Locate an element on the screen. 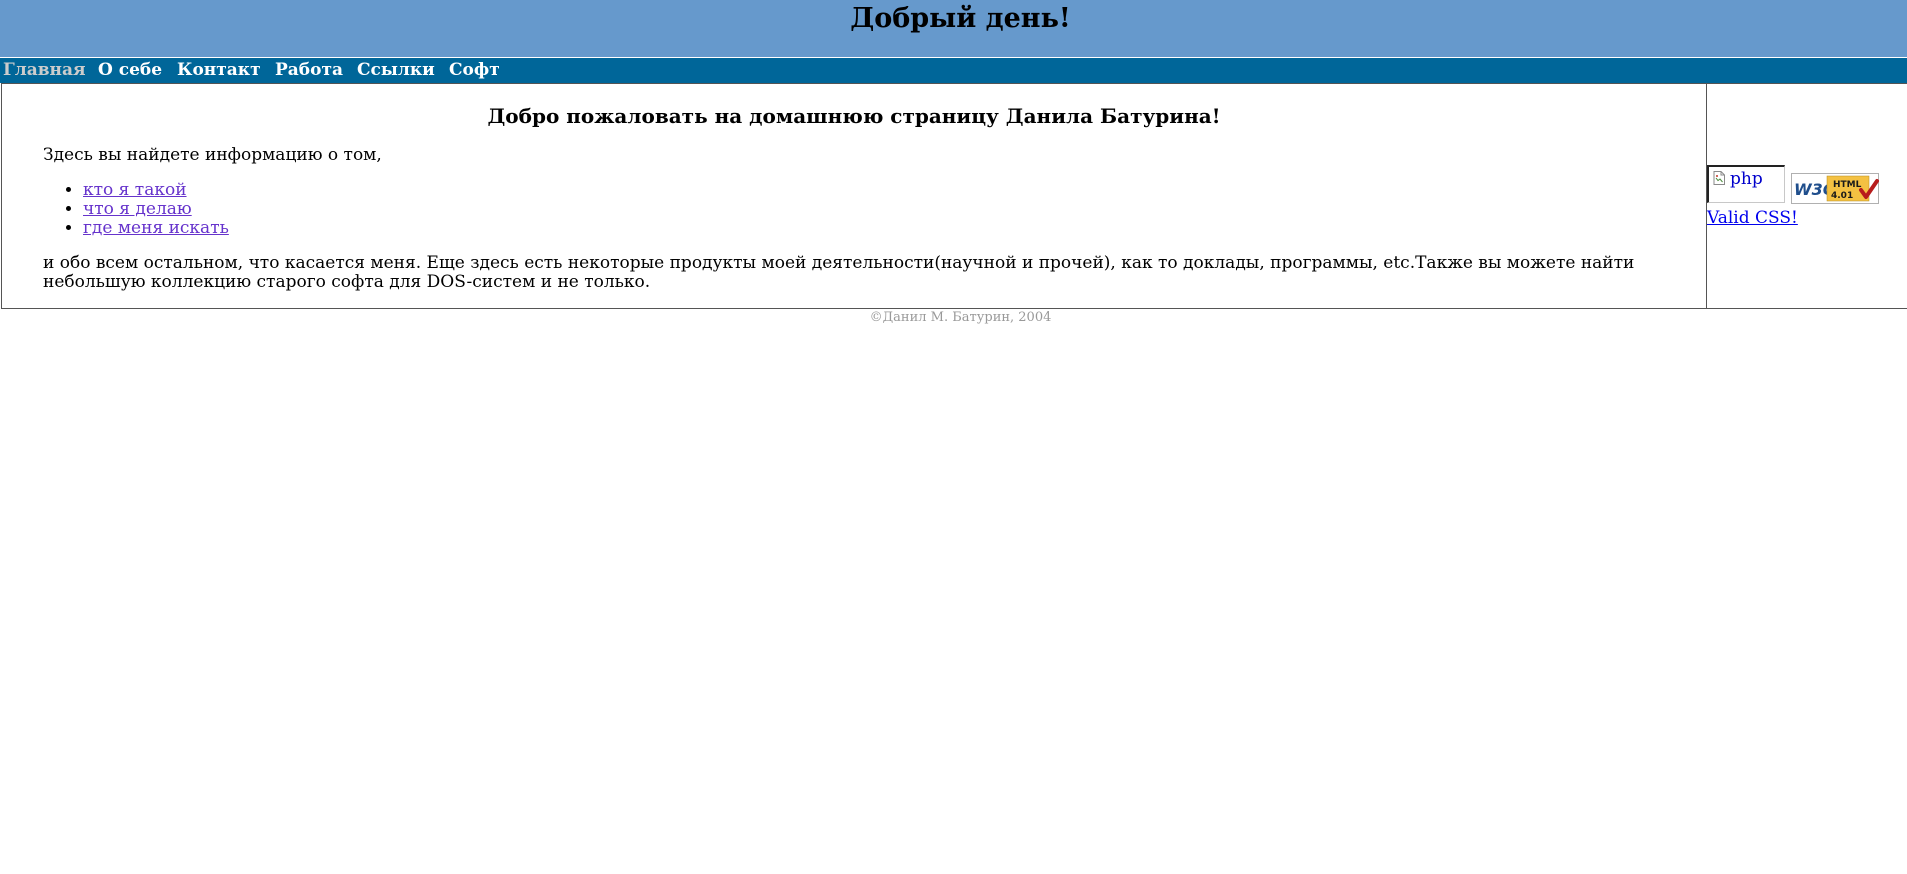 The height and width of the screenshot is (874, 1907). nav-item-work: Работа is located at coordinates (309, 70).